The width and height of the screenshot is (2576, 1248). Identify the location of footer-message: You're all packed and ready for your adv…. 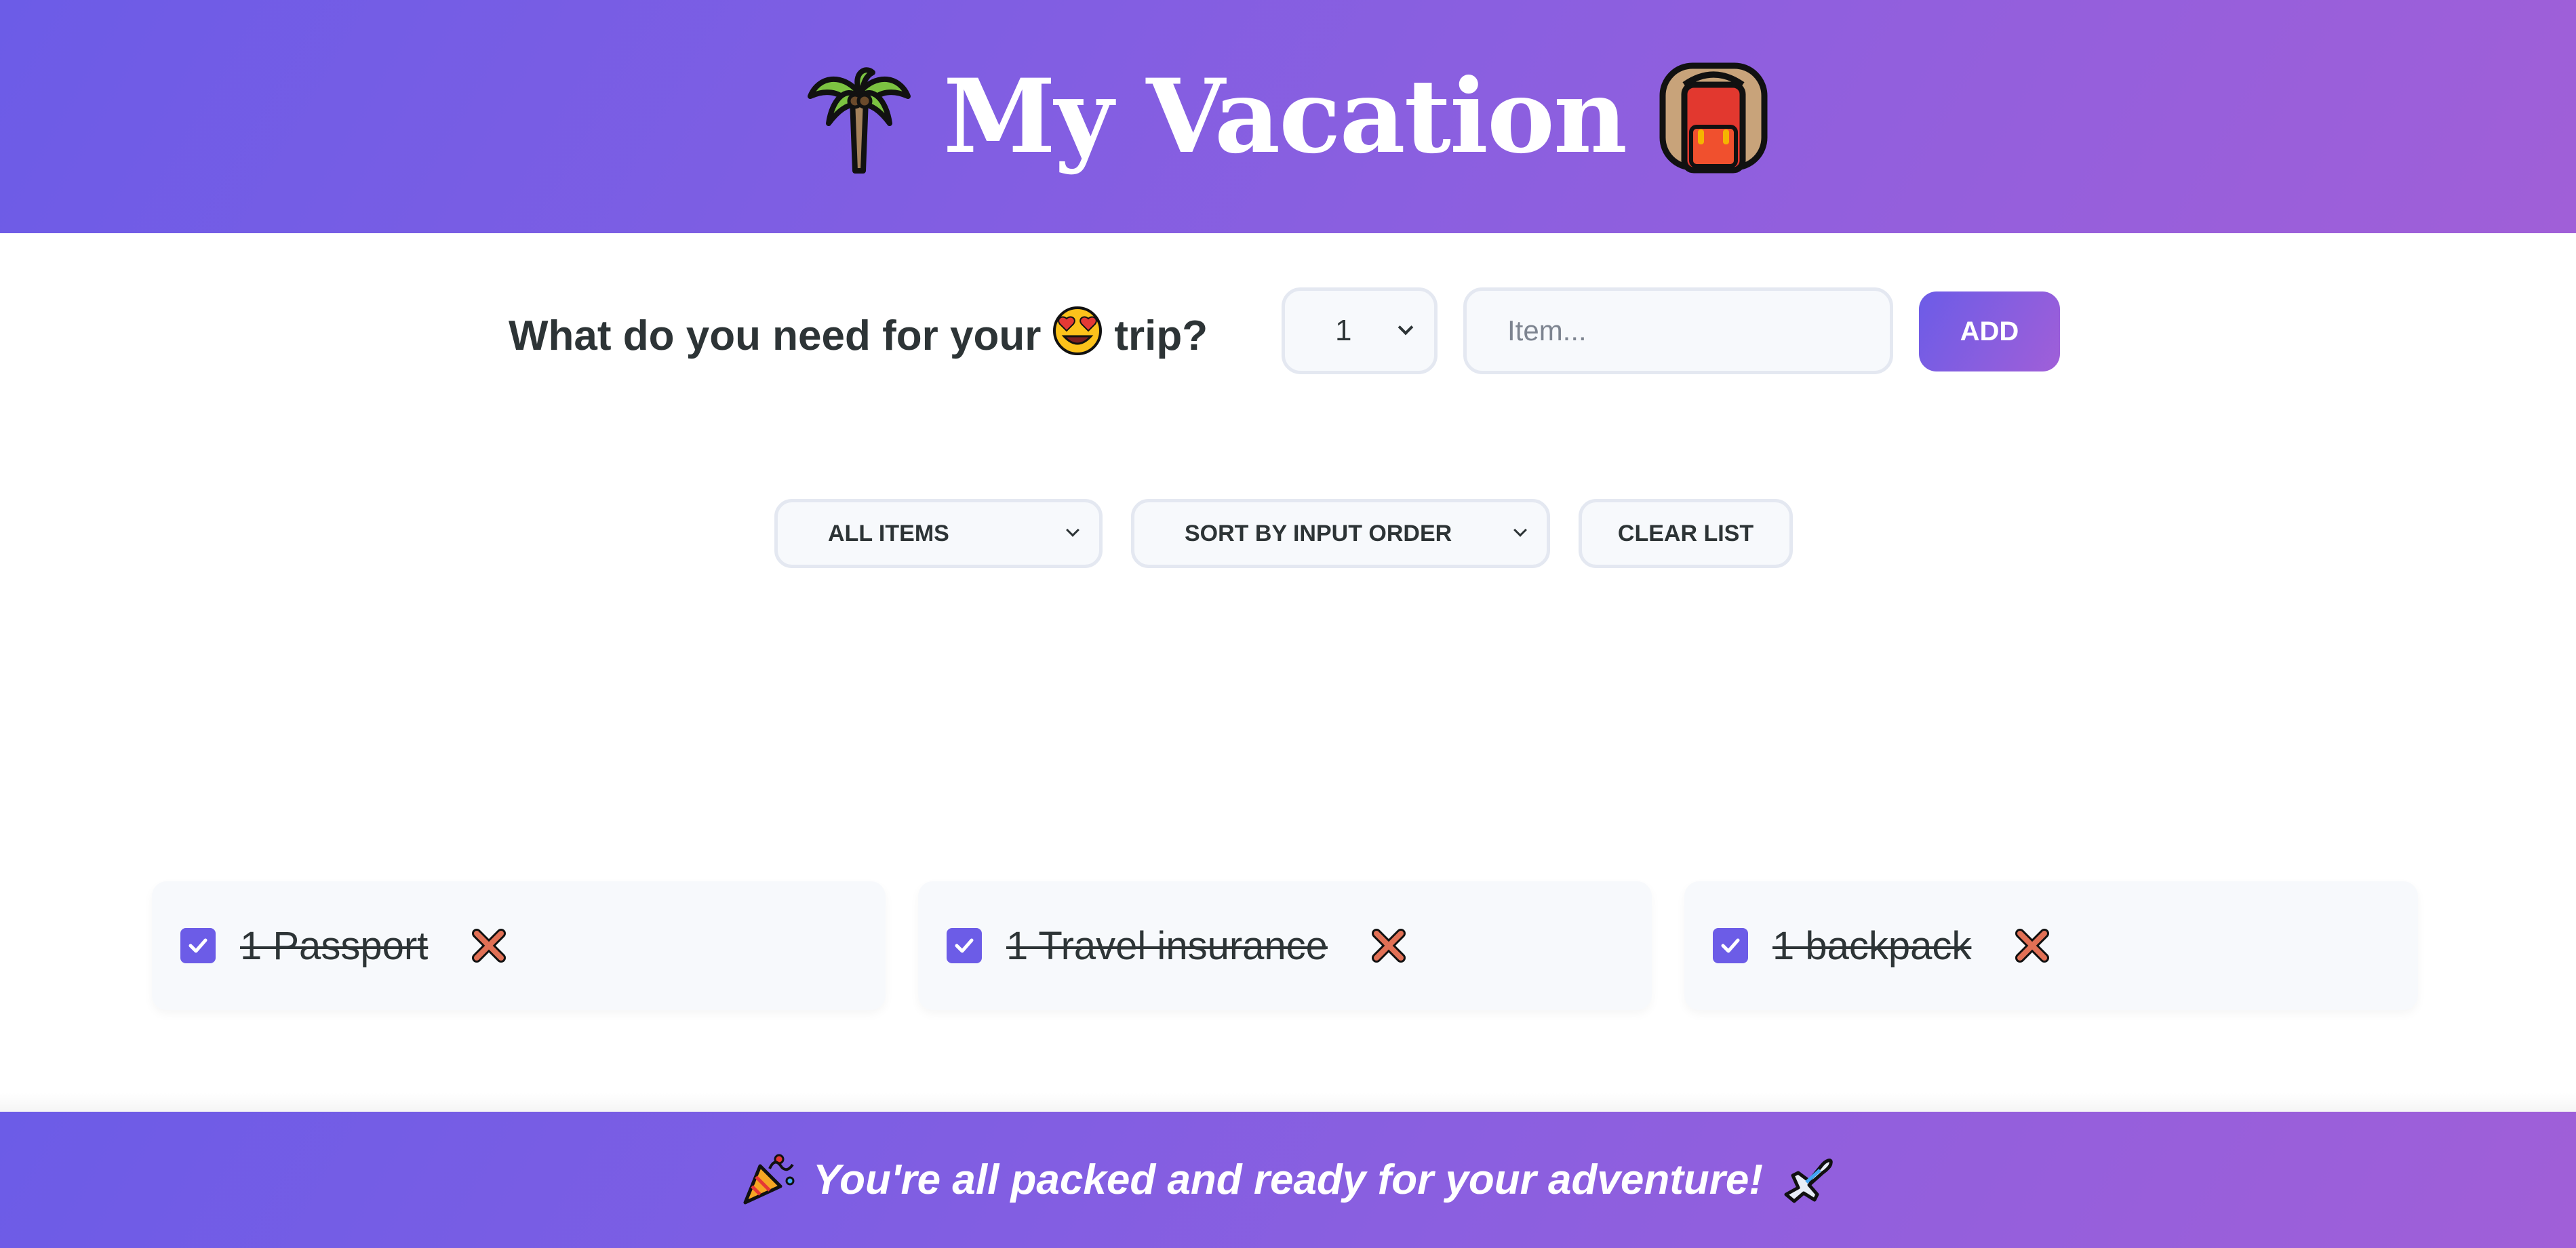
(1288, 1179).